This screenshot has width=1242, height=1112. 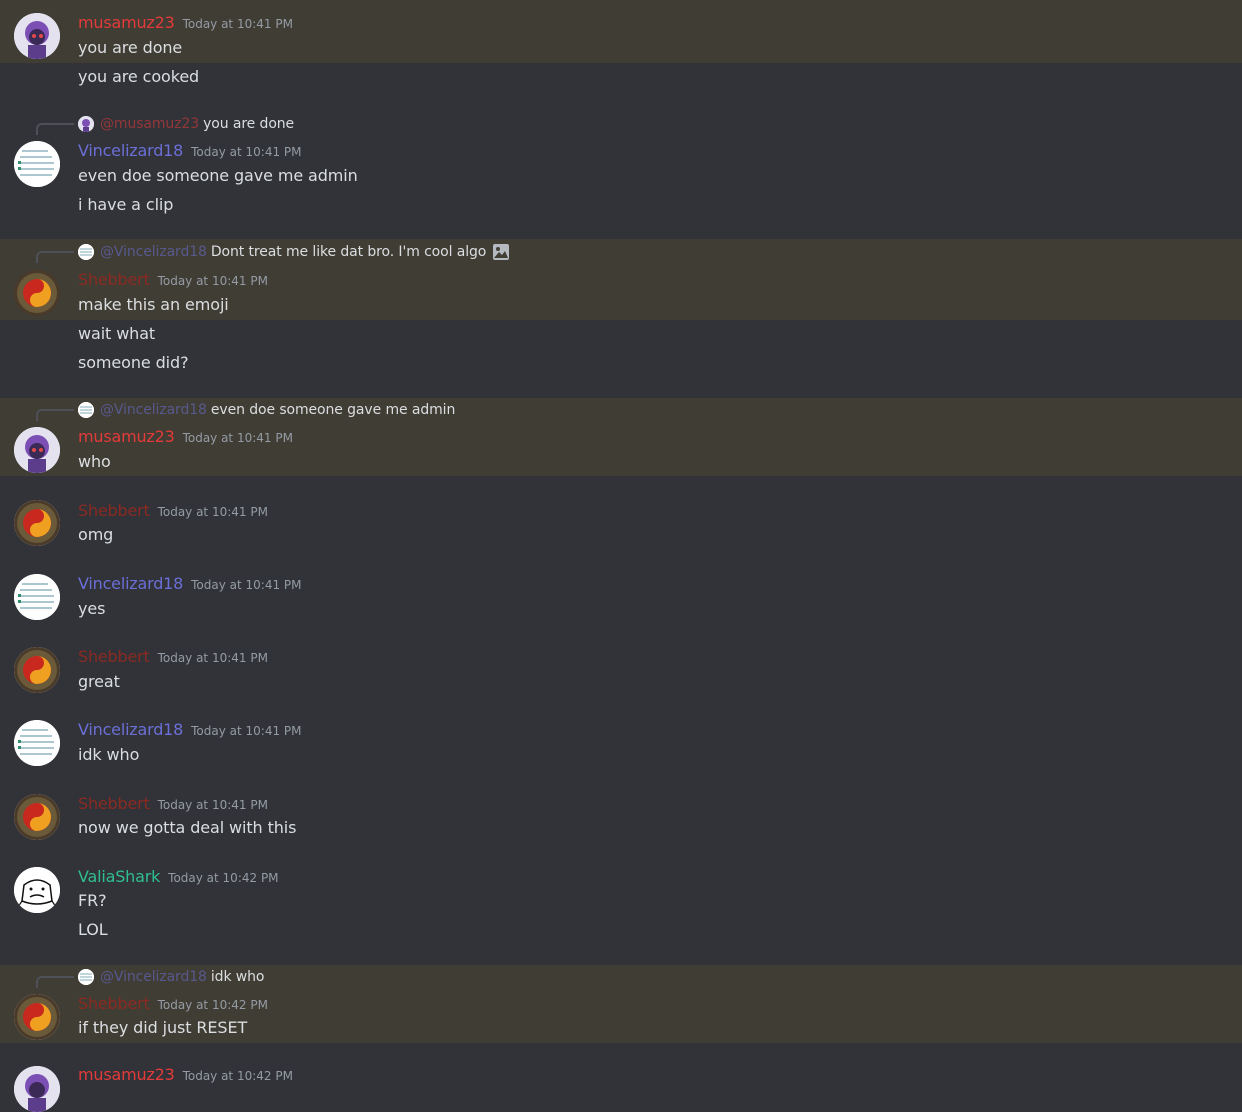 What do you see at coordinates (130, 47) in the screenshot?
I see `message-text: you are done` at bounding box center [130, 47].